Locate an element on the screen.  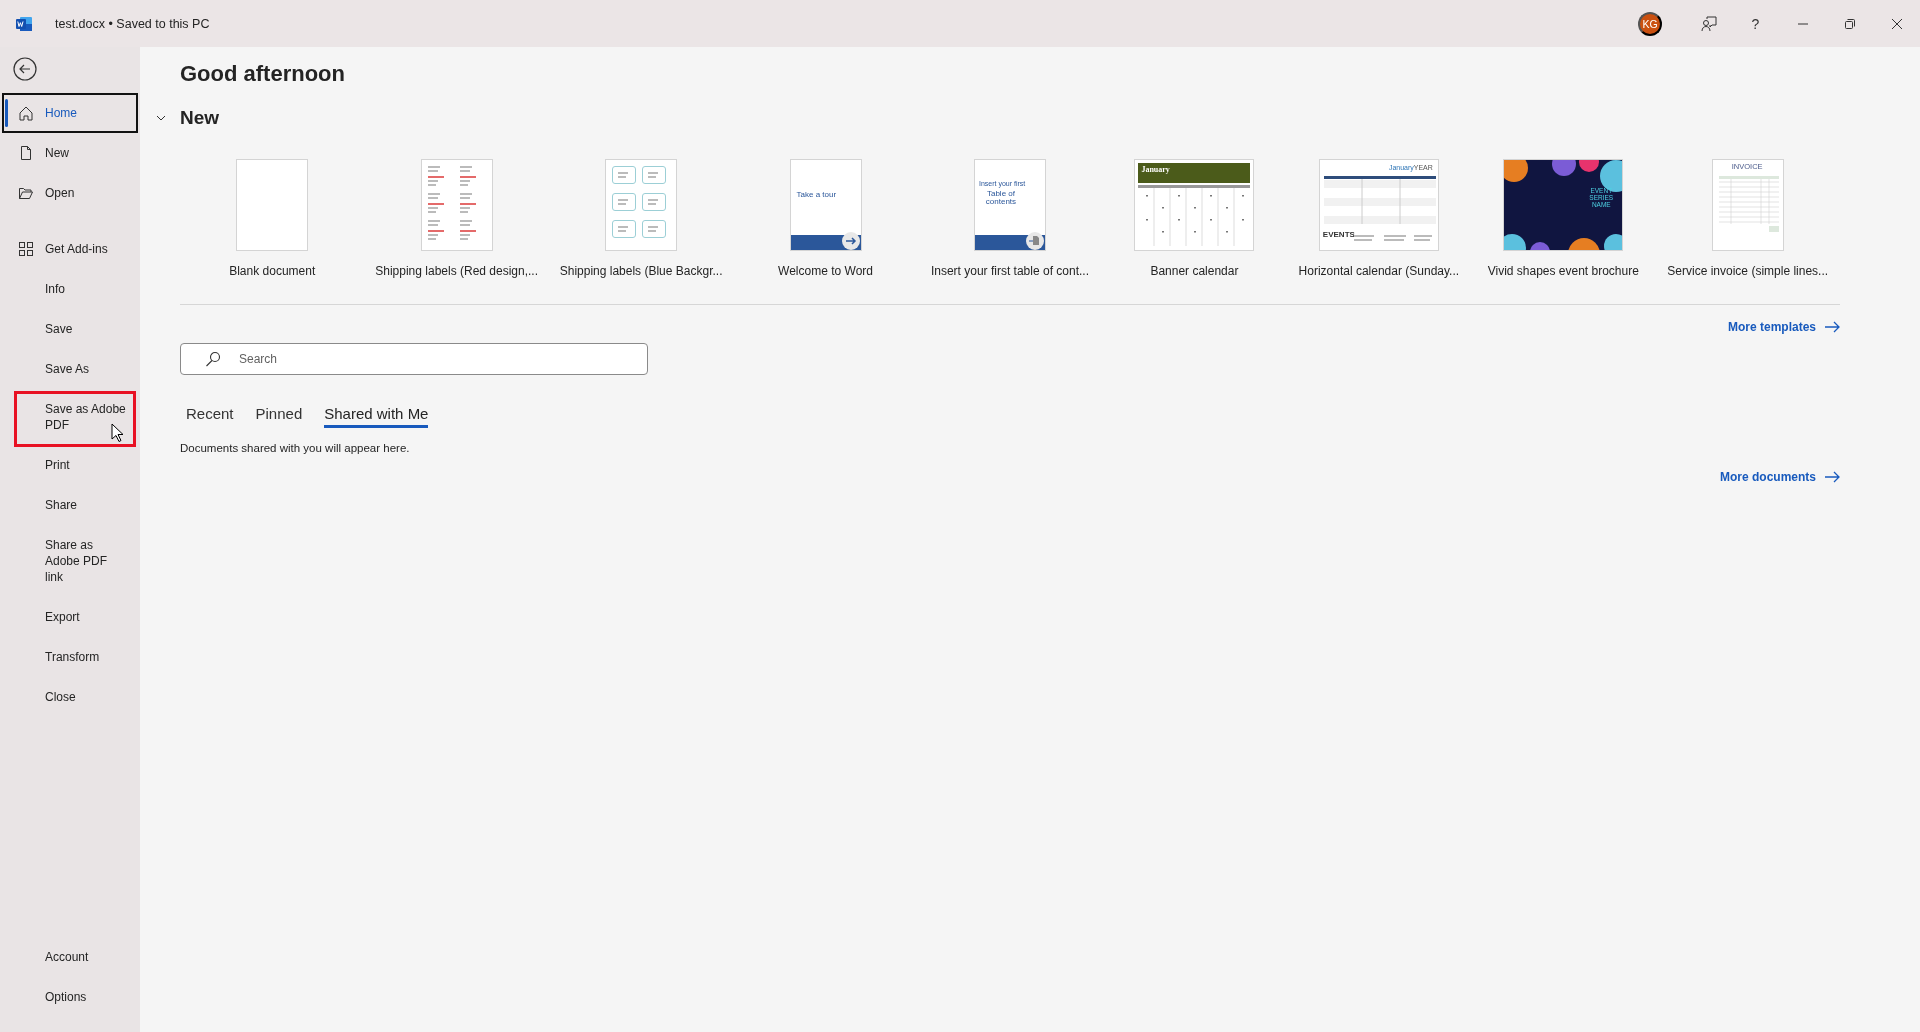
tab: Shared with Me is located at coordinates (376, 414).